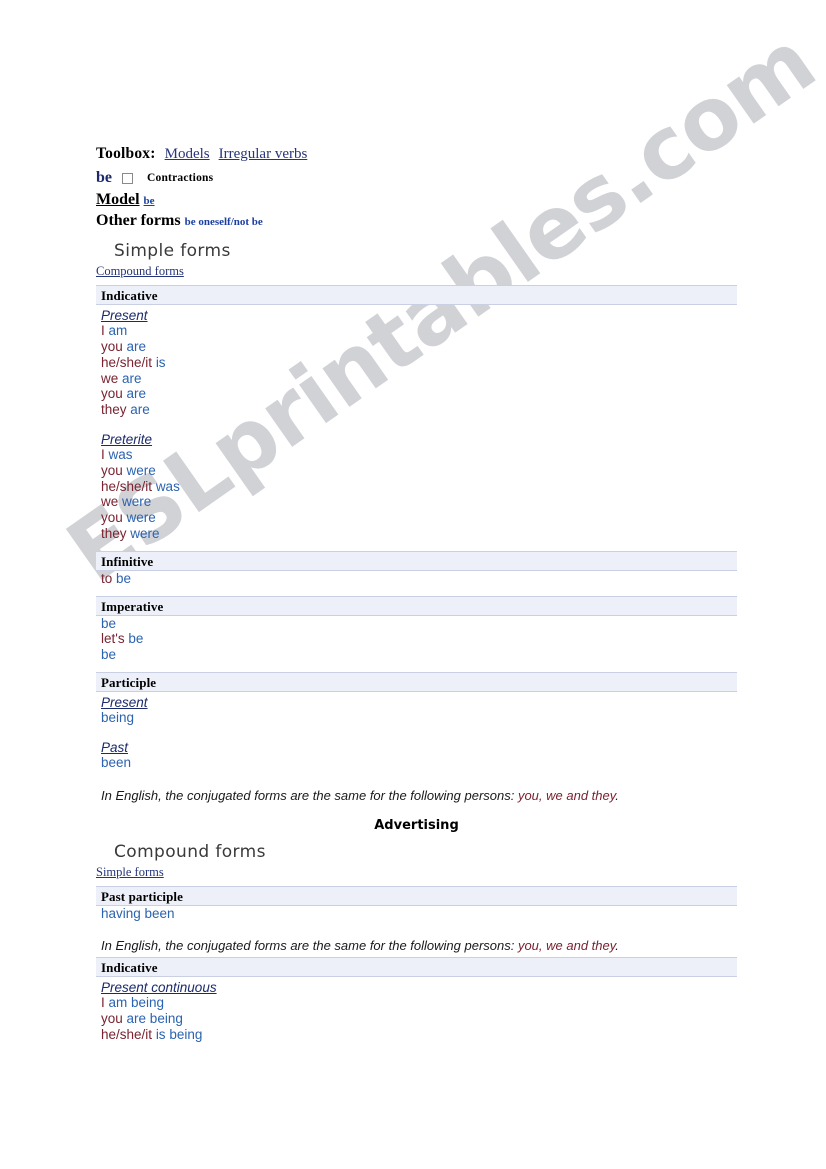  I want to click on other-forms-link: be oneself/not be, so click(224, 222).